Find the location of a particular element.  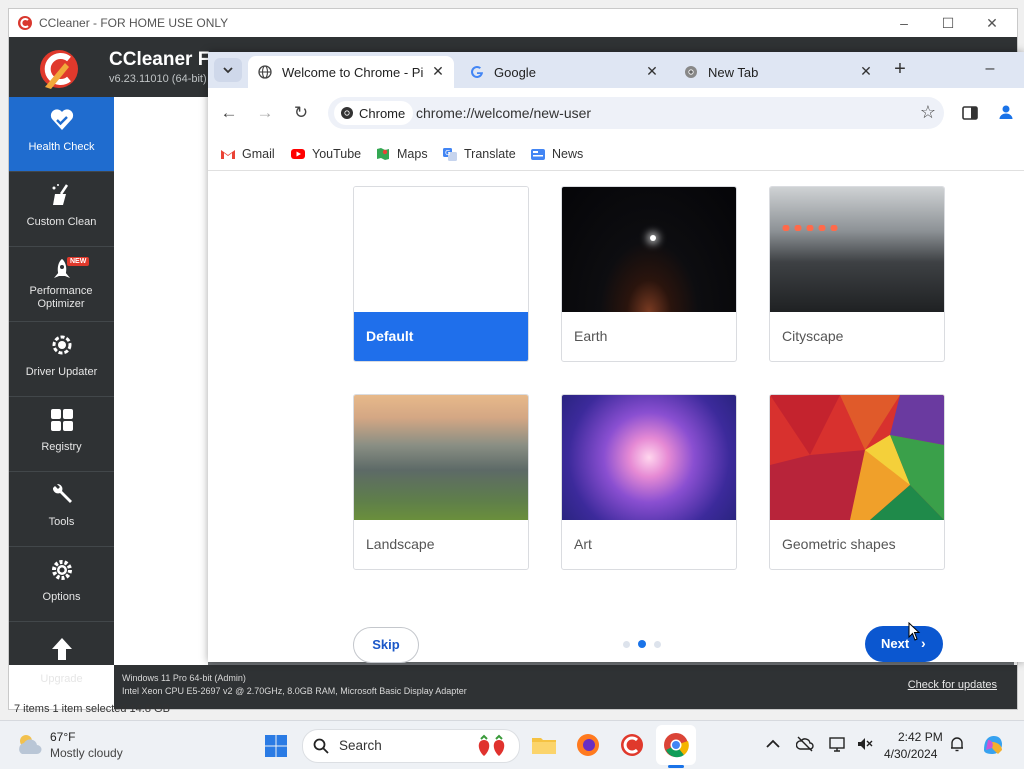

chrome-taskbar-icon is located at coordinates (676, 745).